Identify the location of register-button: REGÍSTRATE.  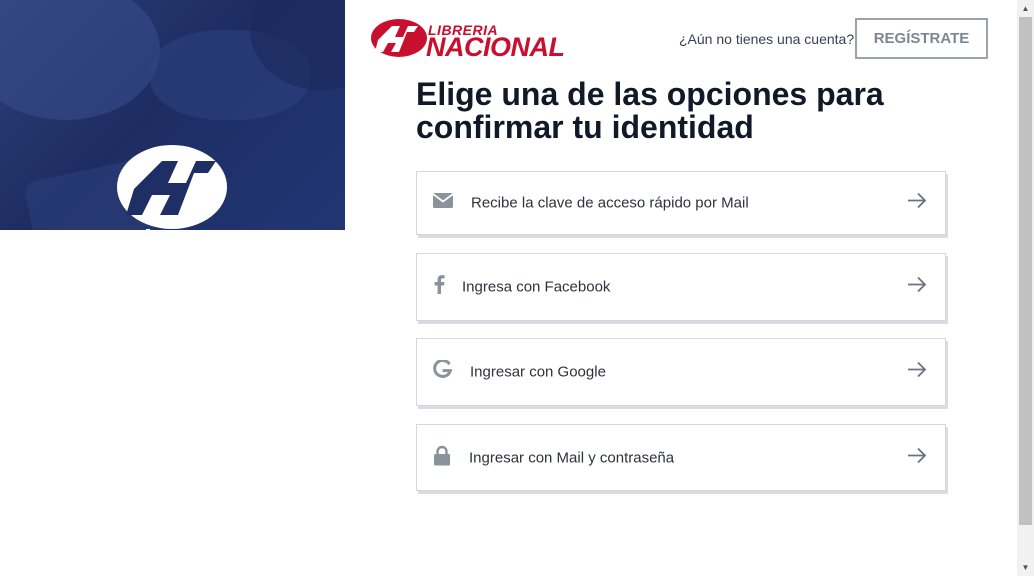
(921, 38).